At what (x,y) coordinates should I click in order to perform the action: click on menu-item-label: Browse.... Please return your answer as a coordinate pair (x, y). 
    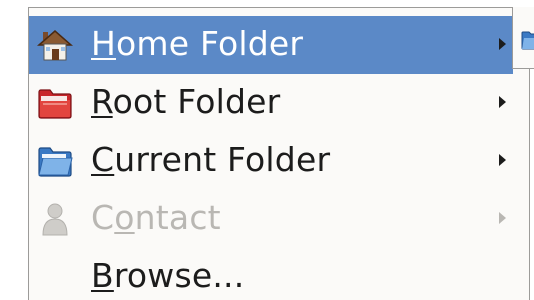
    Looking at the image, I should click on (168, 275).